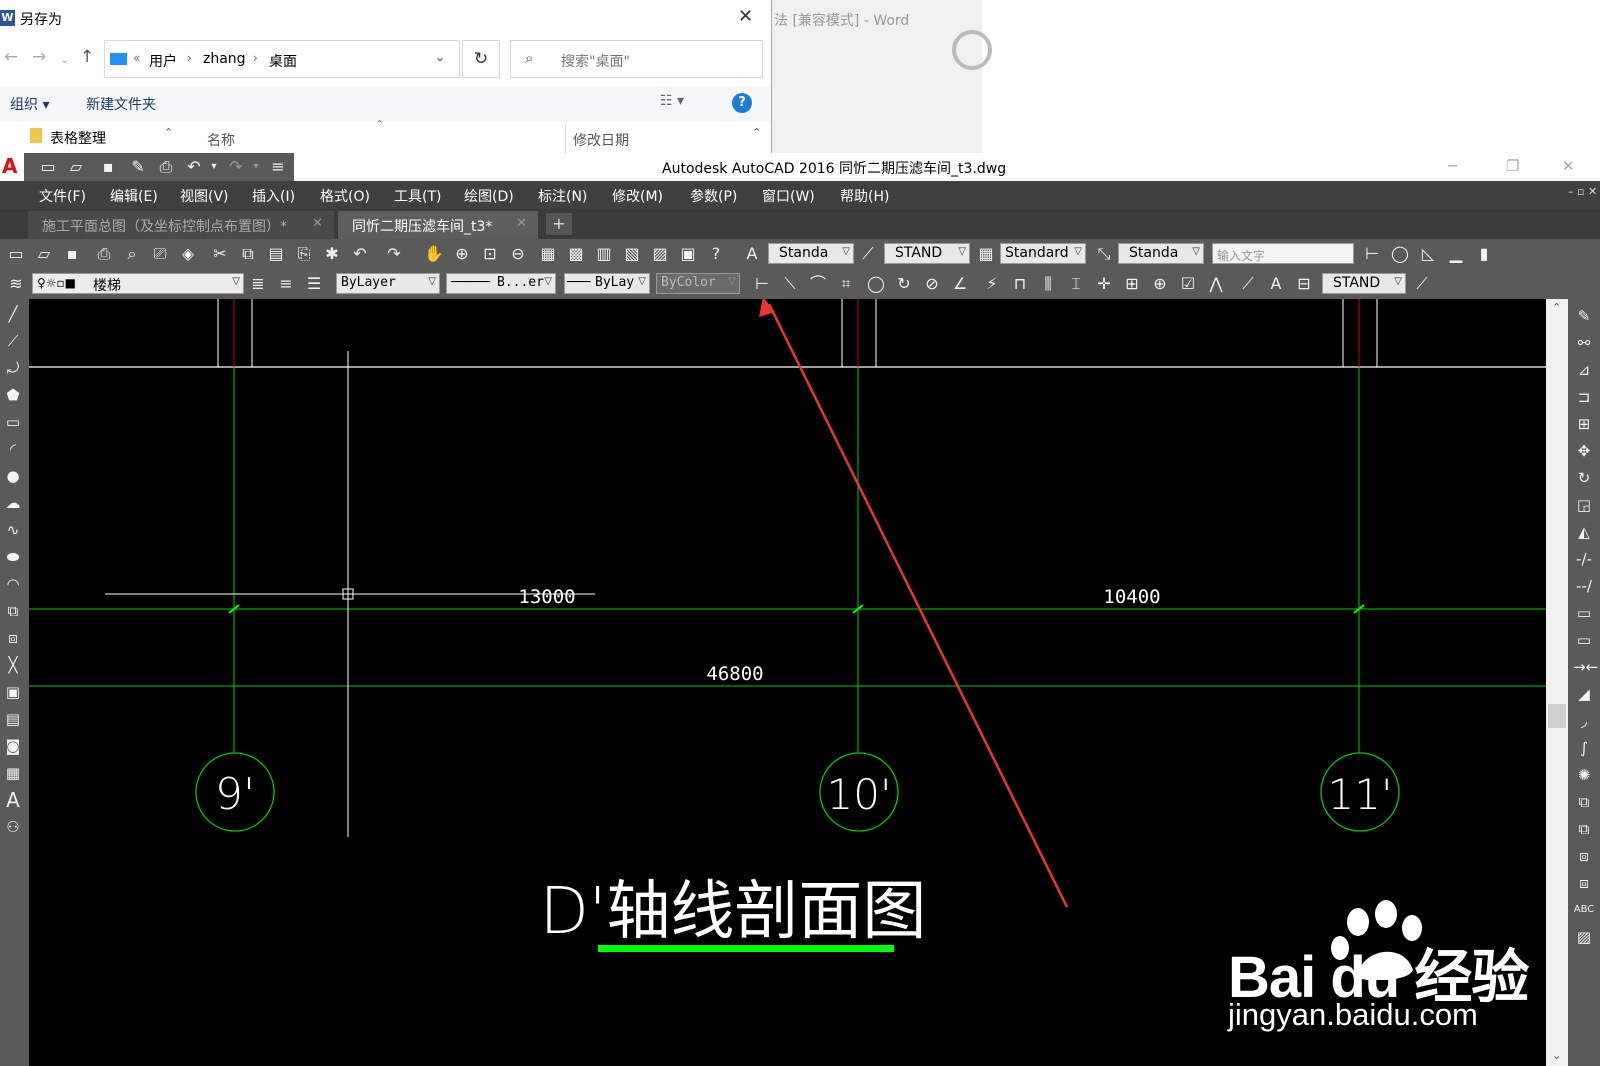 Image resolution: width=1600 pixels, height=1066 pixels. What do you see at coordinates (1584, 721) in the screenshot?
I see `fillet-icon: ◞` at bounding box center [1584, 721].